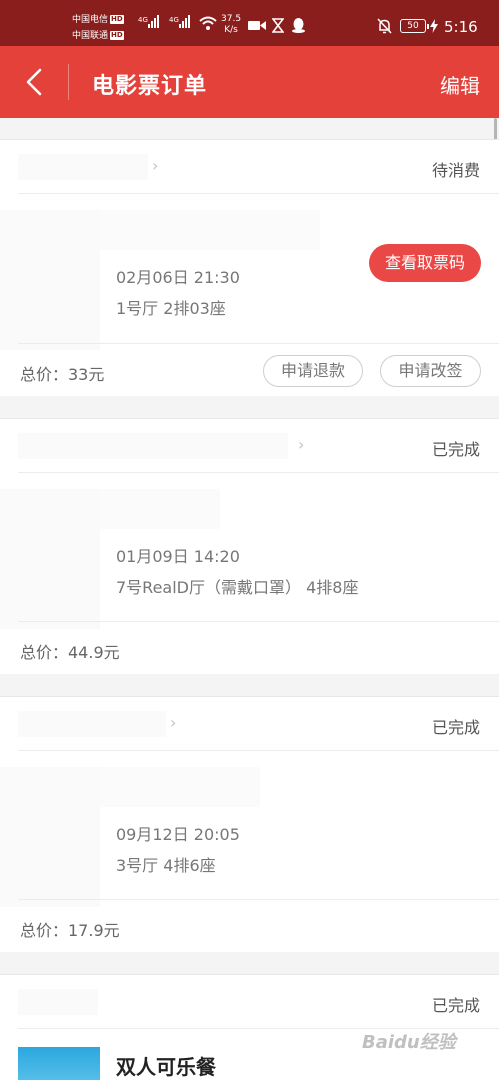 Image resolution: width=499 pixels, height=1080 pixels. I want to click on refund-button: 申请退款, so click(313, 371).